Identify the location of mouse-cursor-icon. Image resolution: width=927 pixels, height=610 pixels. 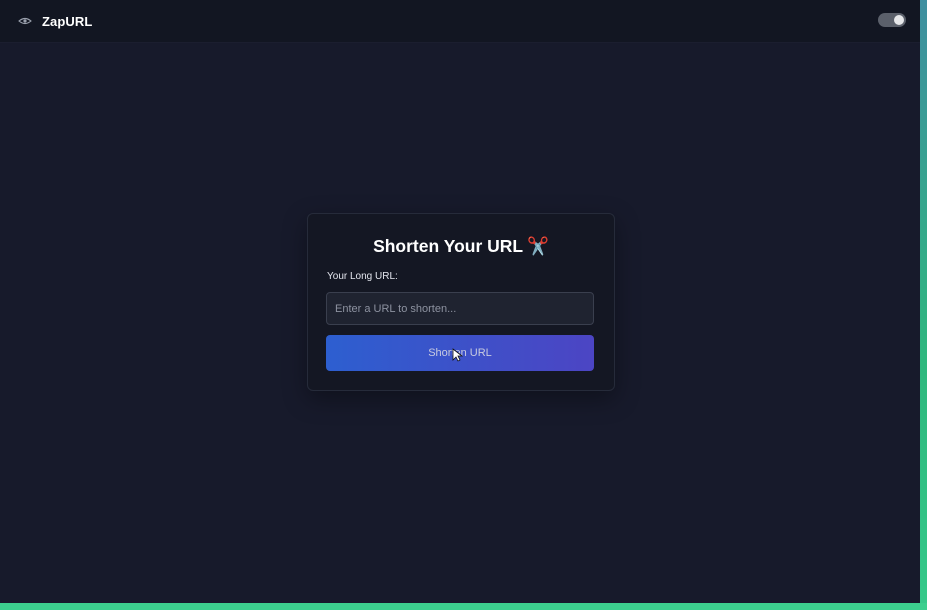
(458, 355).